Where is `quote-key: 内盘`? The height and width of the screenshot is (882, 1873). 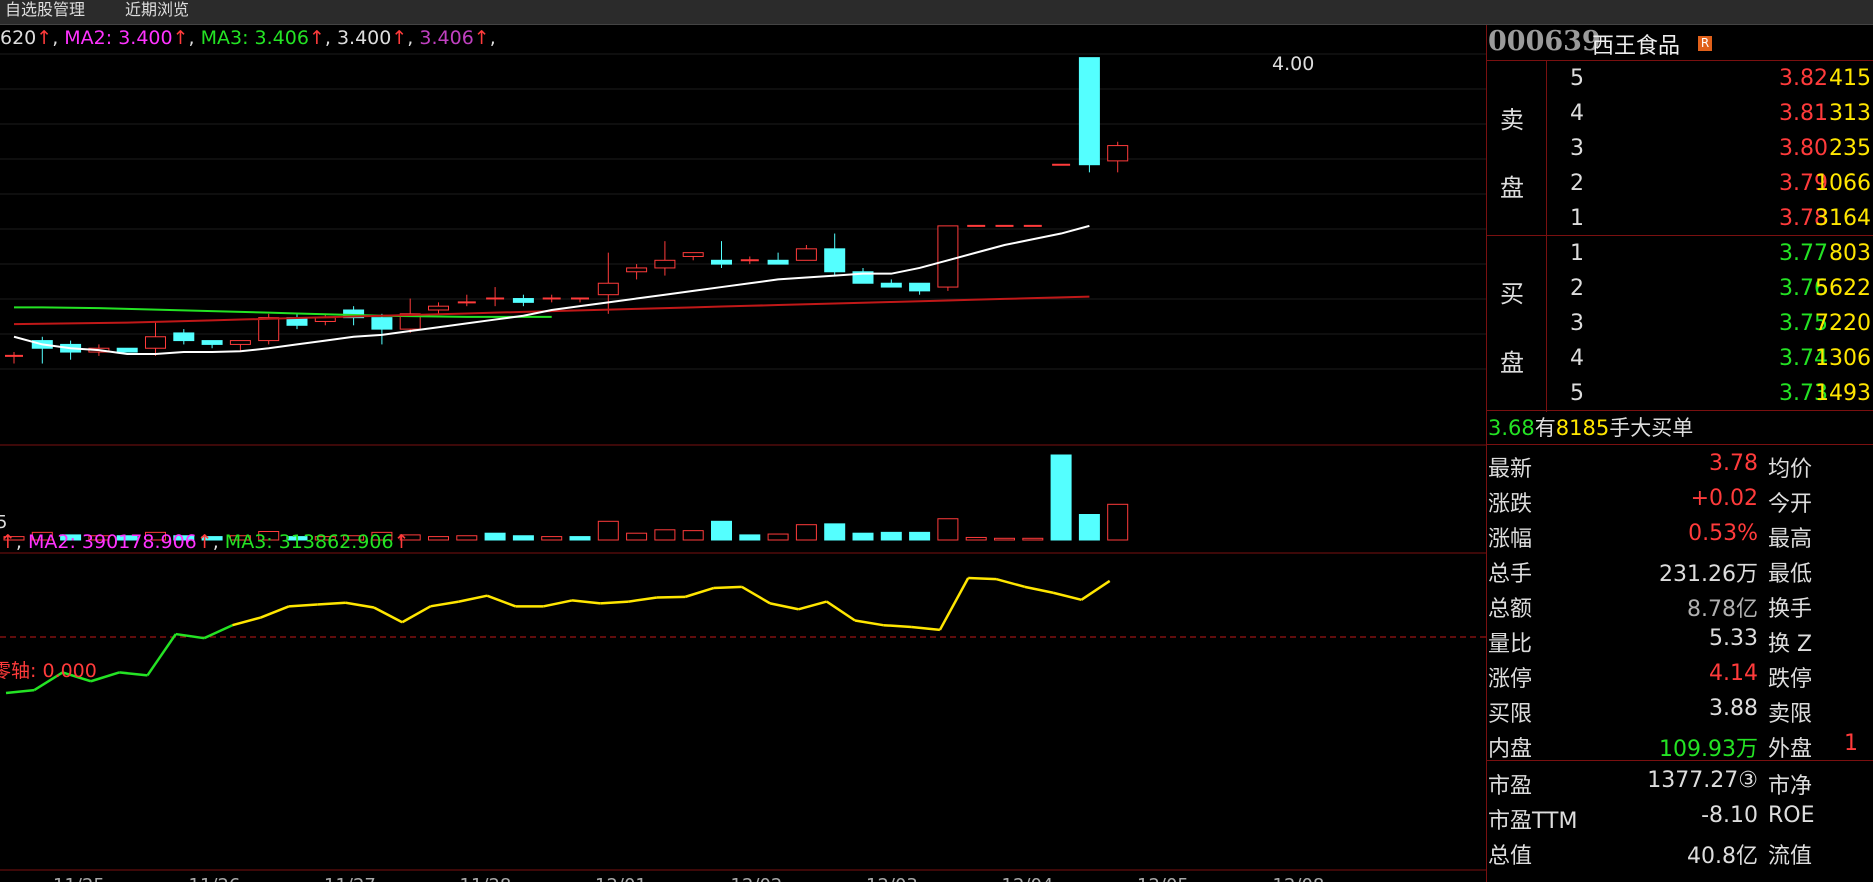
quote-key: 内盘 is located at coordinates (1510, 749).